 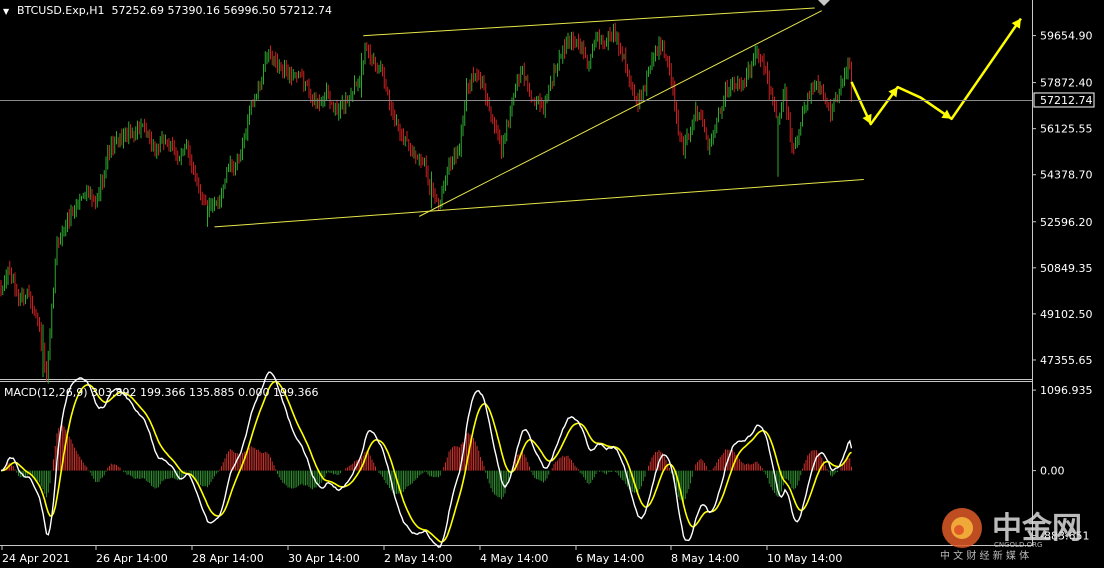 I want to click on price-tick-label: 50849.35, so click(x=1066, y=268).